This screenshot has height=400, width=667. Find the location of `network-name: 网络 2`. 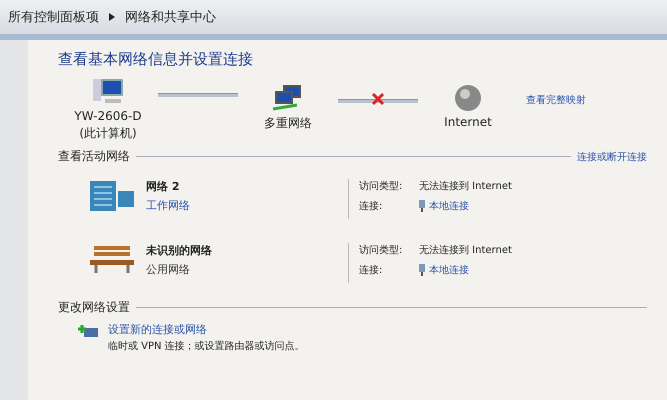

network-name: 网络 2 is located at coordinates (163, 186).